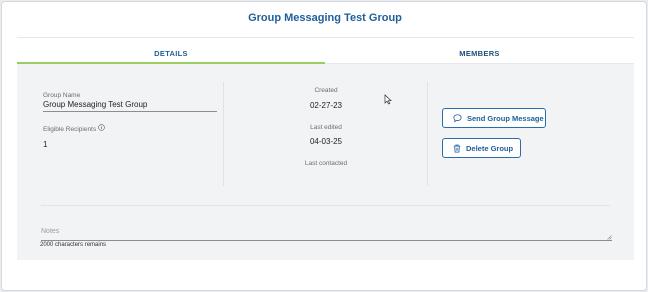  I want to click on group-name-field: Group Messaging Test Group, so click(95, 104).